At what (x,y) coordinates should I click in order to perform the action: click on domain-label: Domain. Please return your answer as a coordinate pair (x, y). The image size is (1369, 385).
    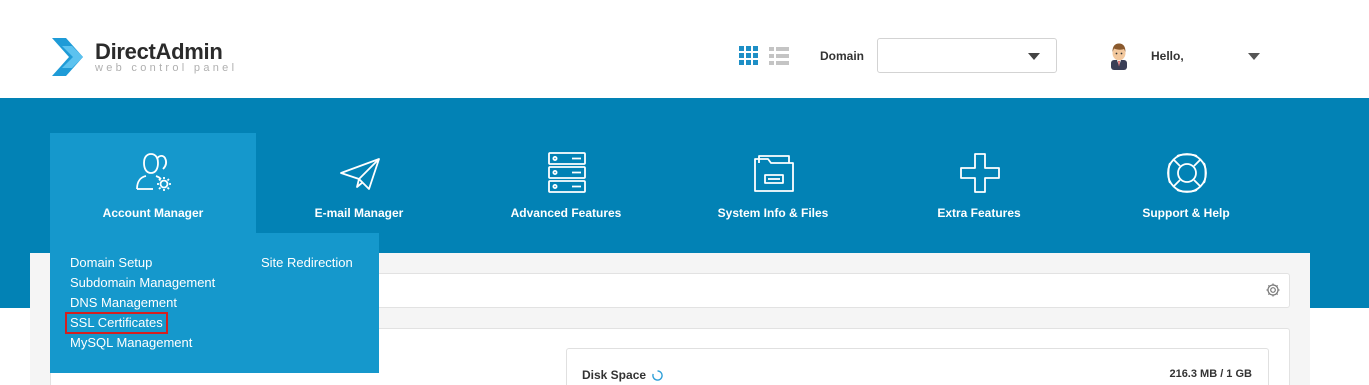
    Looking at the image, I should click on (842, 56).